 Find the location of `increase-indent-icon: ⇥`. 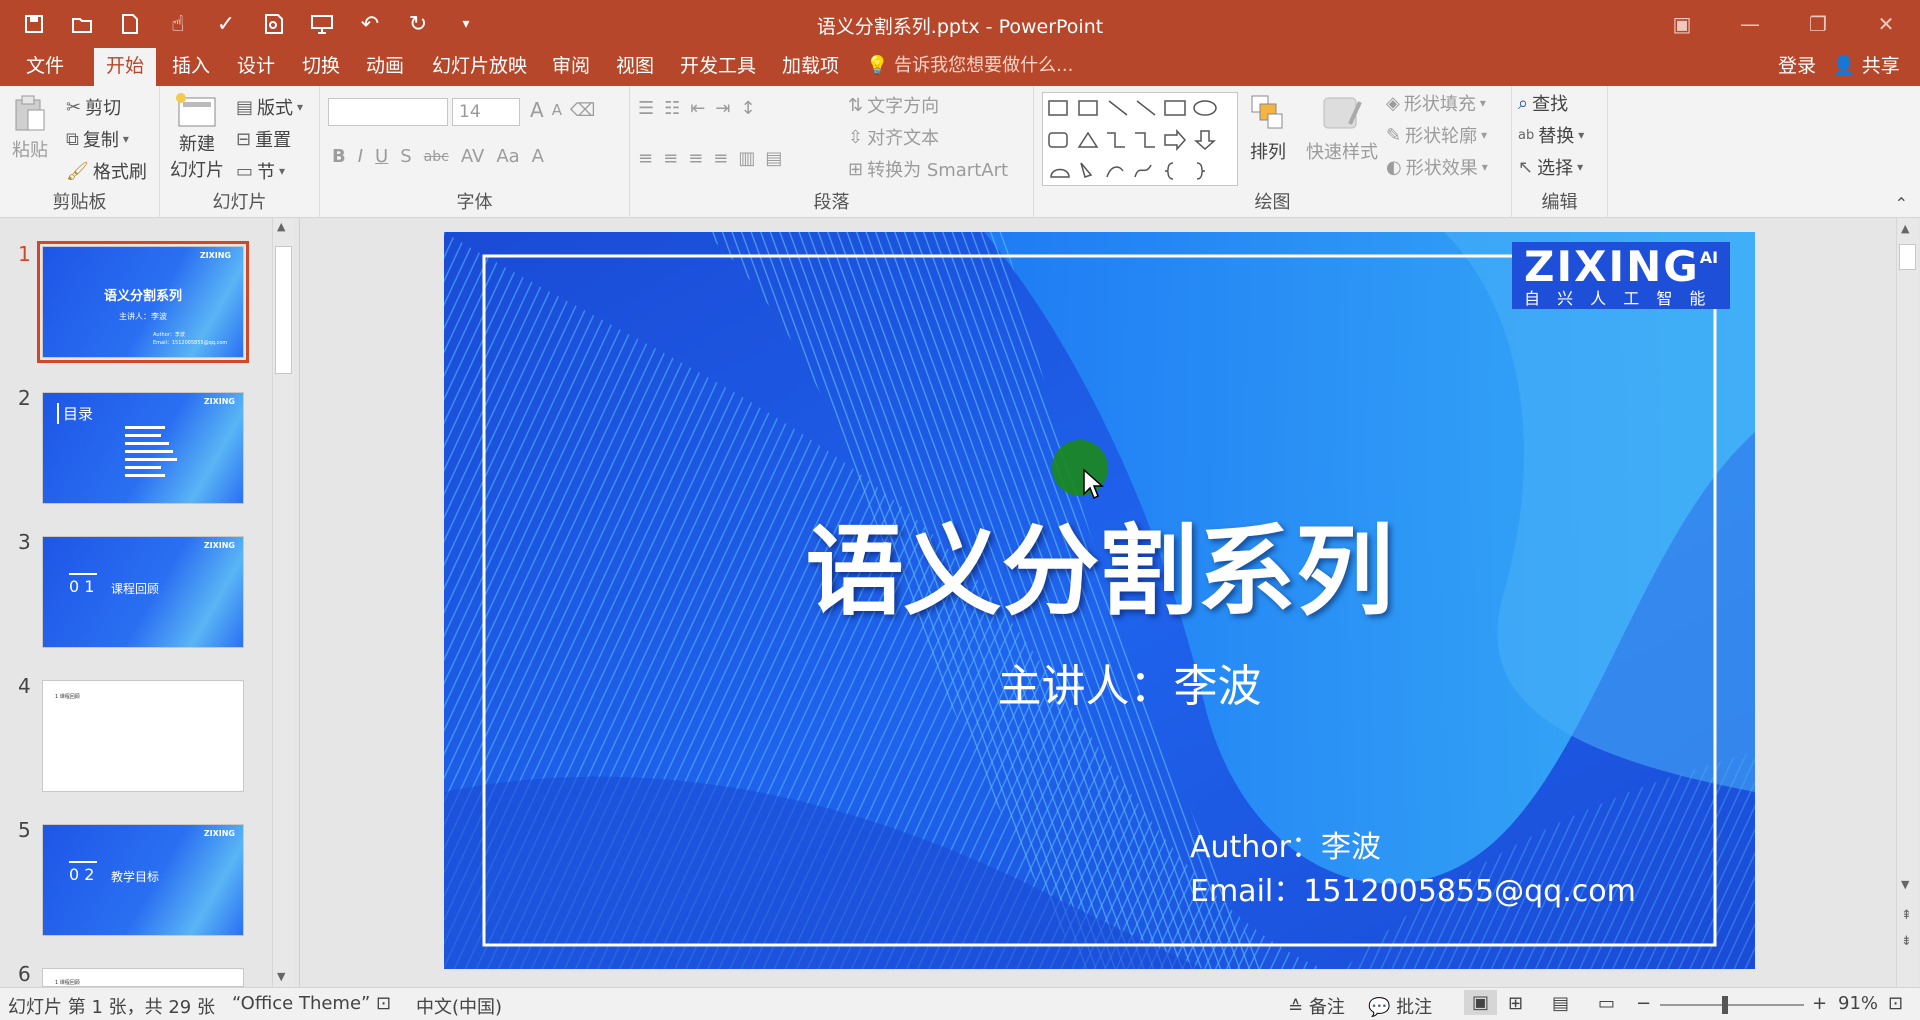

increase-indent-icon: ⇥ is located at coordinates (722, 108).